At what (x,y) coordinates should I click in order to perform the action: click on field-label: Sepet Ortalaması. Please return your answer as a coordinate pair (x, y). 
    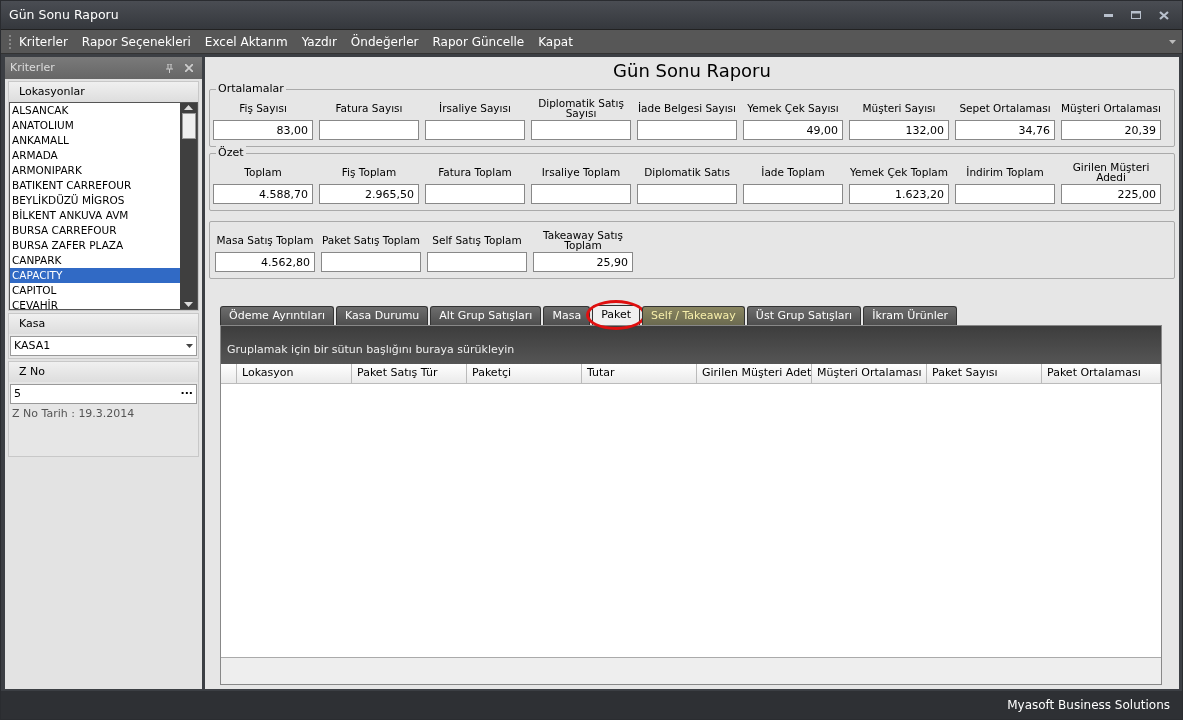
    Looking at the image, I should click on (1005, 108).